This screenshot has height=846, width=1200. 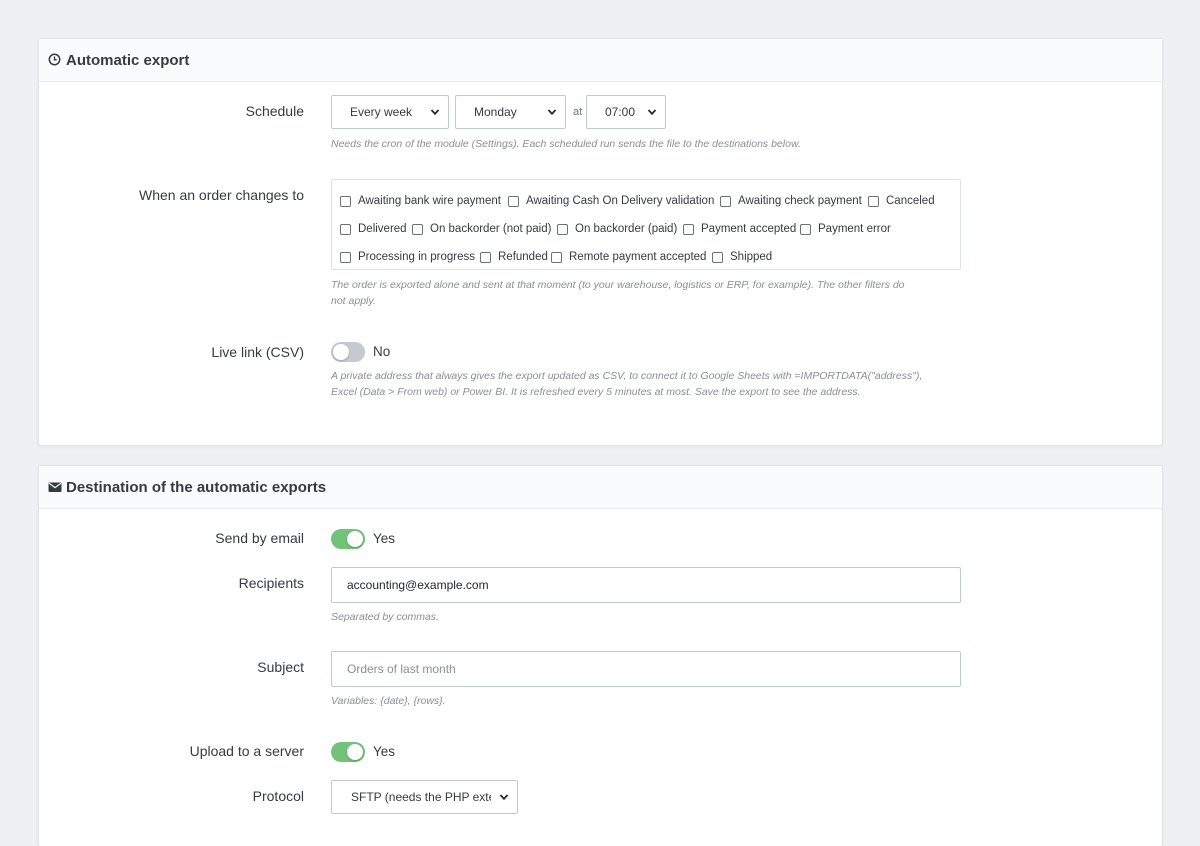 I want to click on time-select: 07:00, so click(x=626, y=112).